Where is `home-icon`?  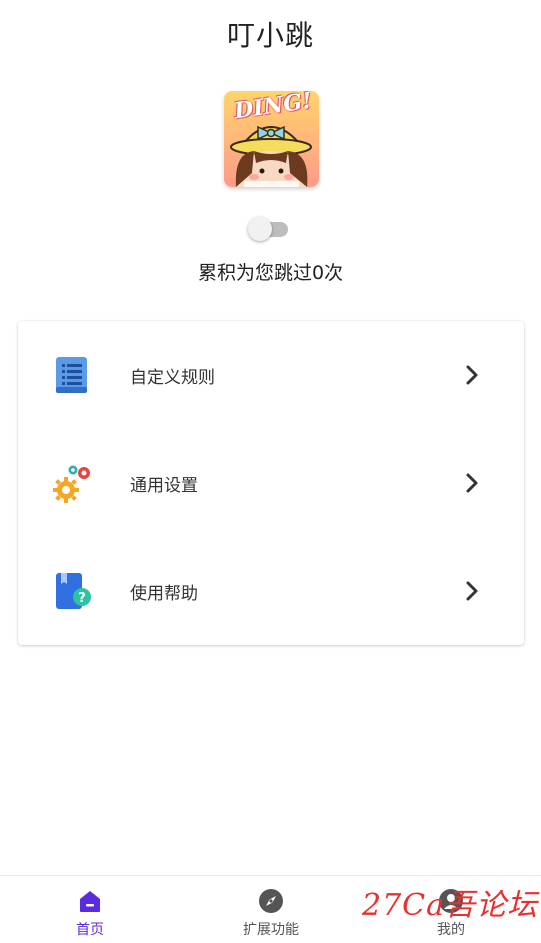
home-icon is located at coordinates (90, 901).